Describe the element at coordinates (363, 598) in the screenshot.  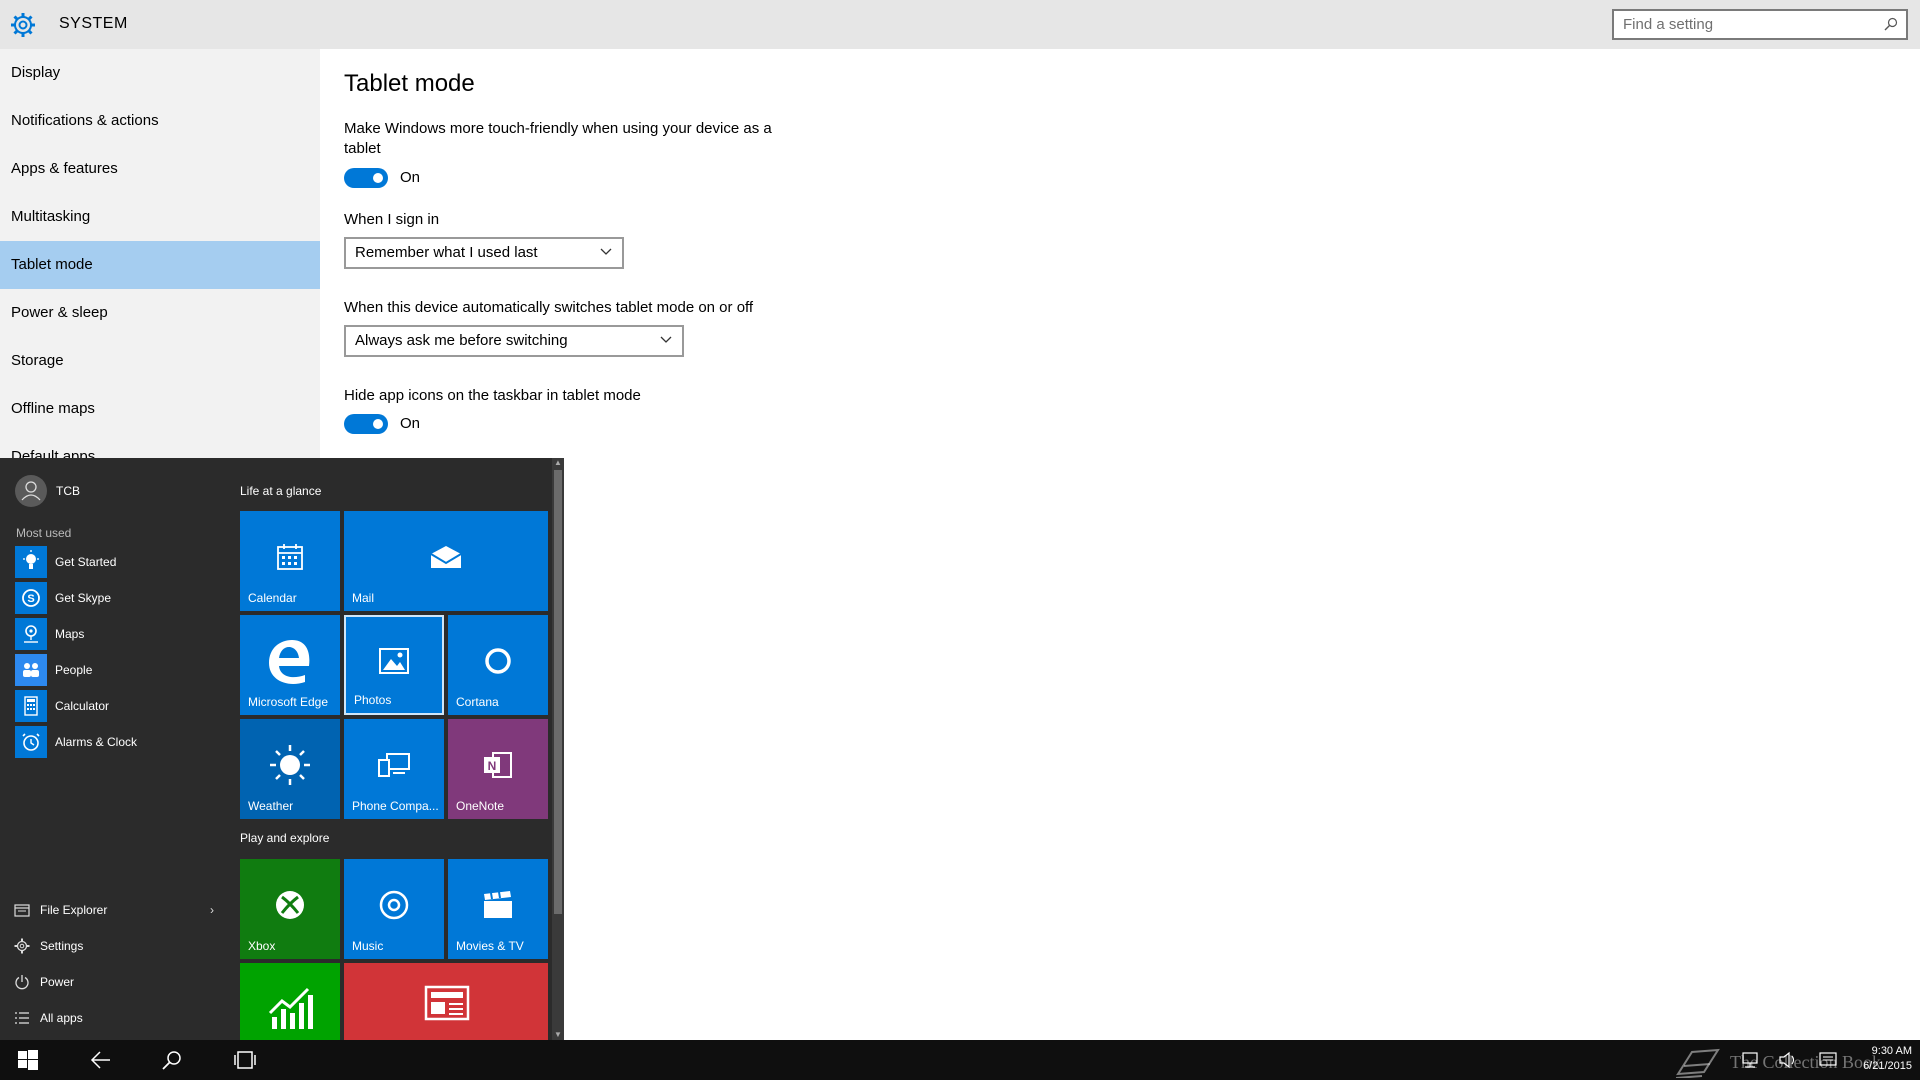
I see `tile-label: Mail` at that location.